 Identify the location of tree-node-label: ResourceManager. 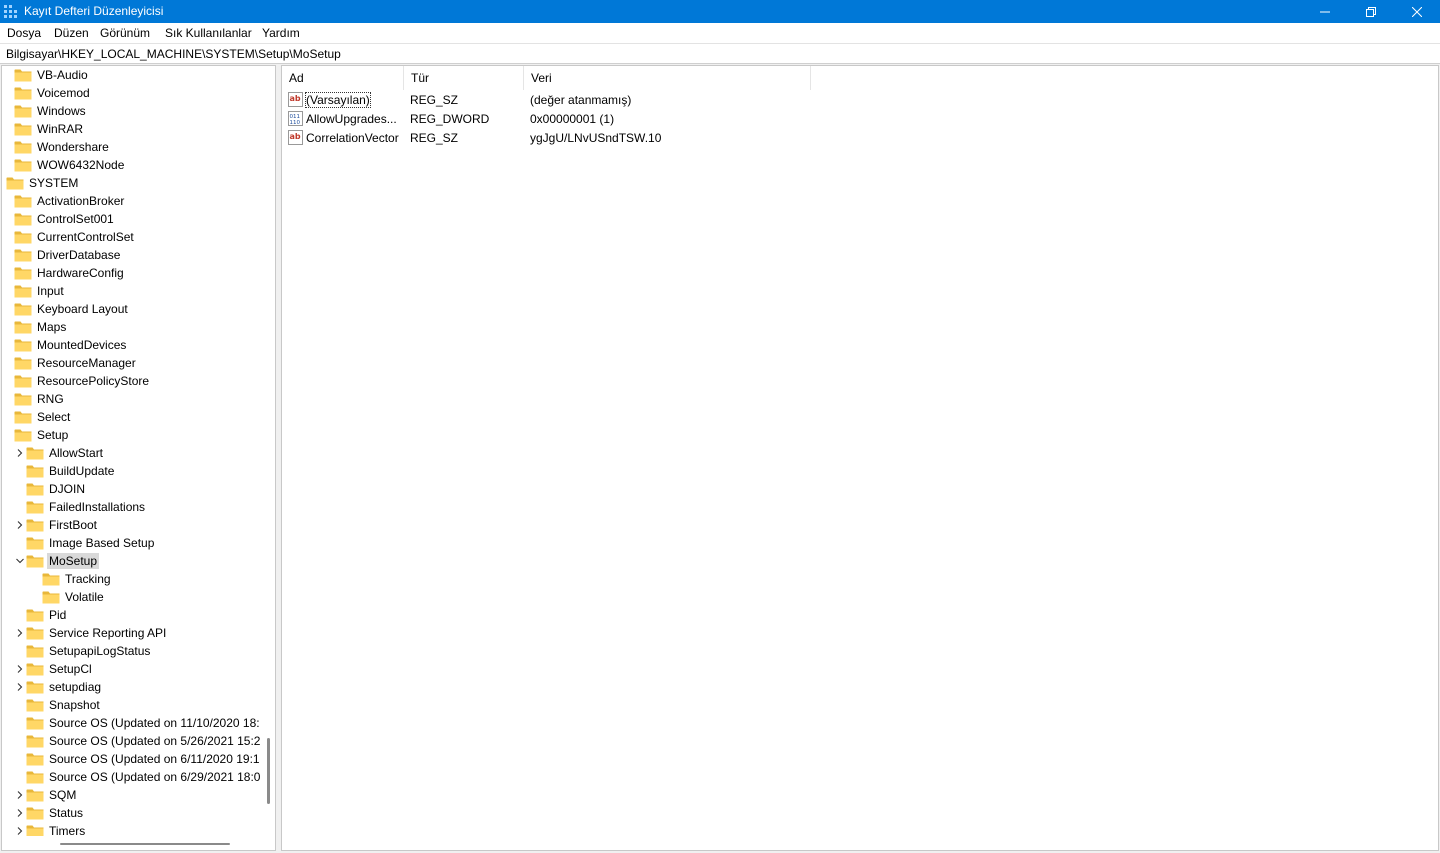
(86, 363).